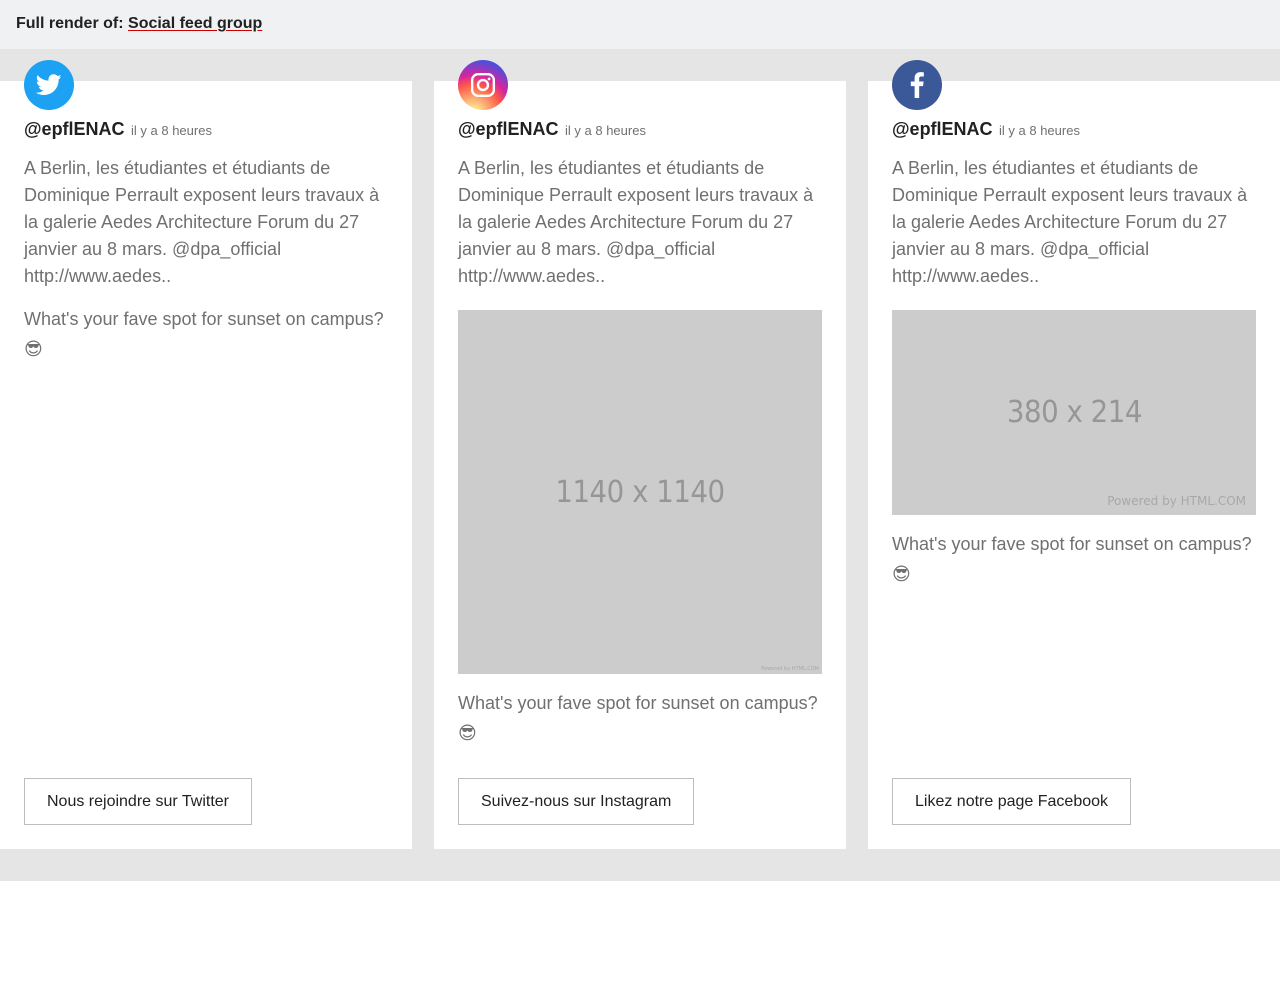  Describe the element at coordinates (138, 801) in the screenshot. I see `join-twitter-button: Nous rejoindre sur Twitter` at that location.